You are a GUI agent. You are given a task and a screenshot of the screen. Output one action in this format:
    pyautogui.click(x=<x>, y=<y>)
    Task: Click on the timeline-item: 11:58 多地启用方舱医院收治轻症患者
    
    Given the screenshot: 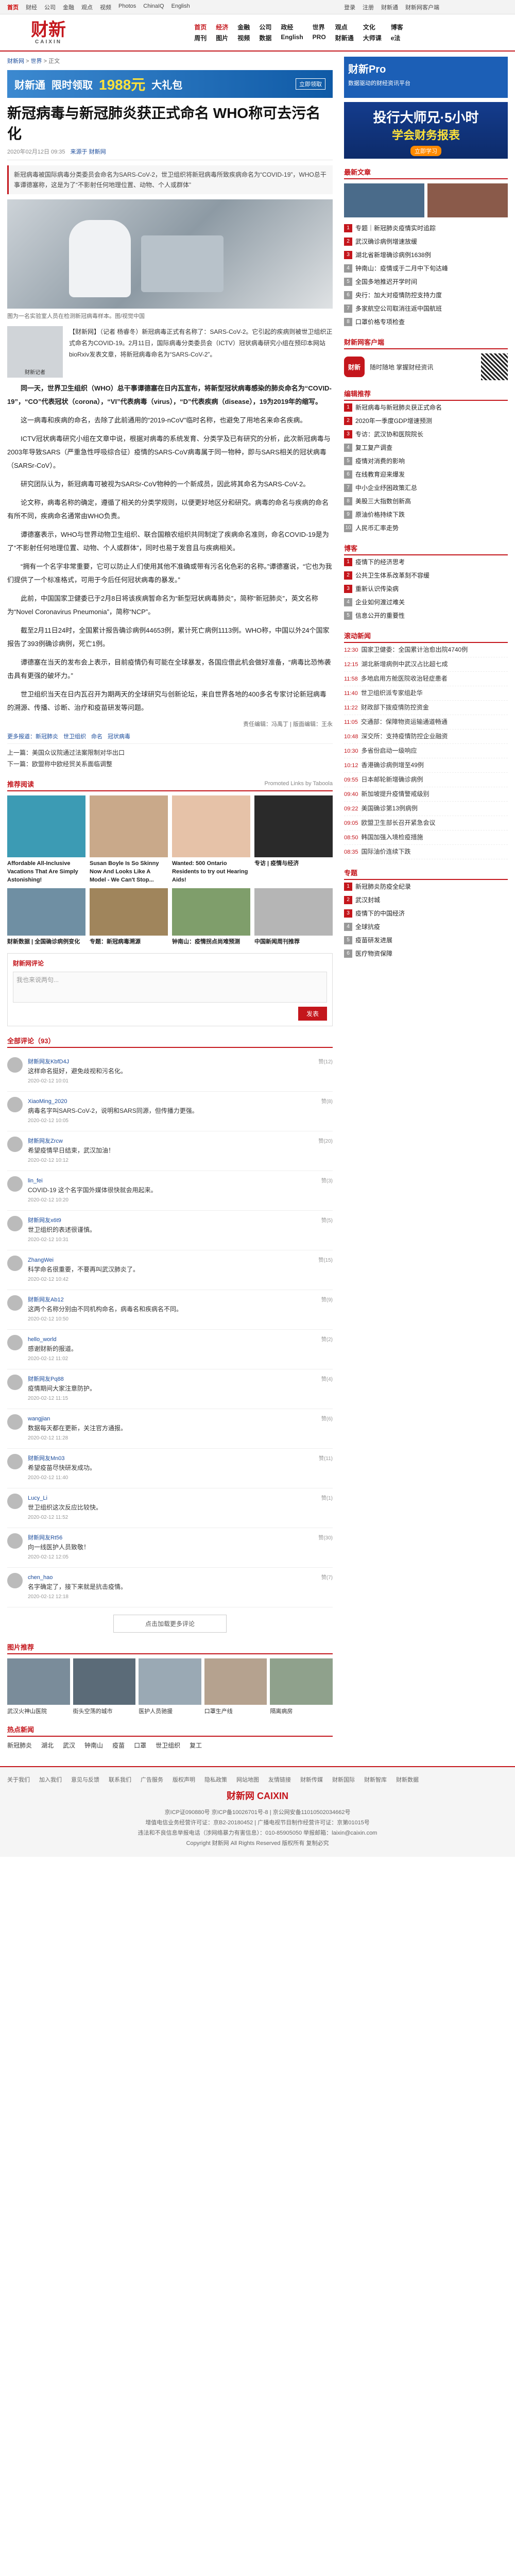 What is the action you would take?
    pyautogui.click(x=426, y=679)
    